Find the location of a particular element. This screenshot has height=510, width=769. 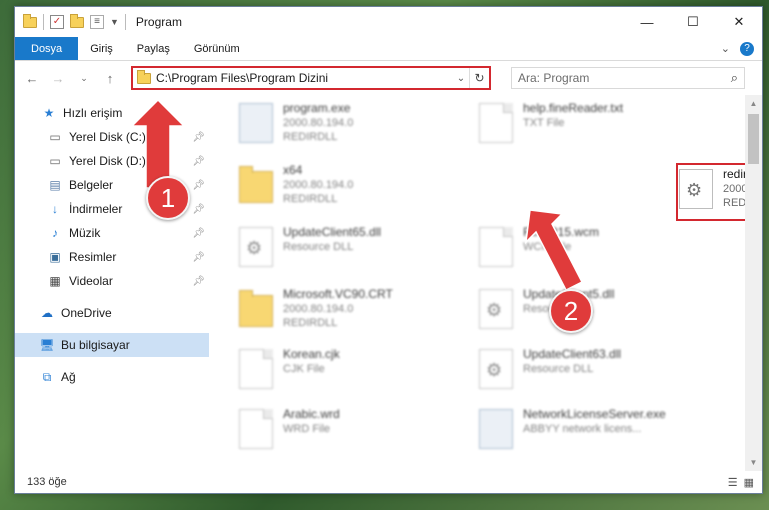

customize-icon: ≡ is located at coordinates (97, 22).